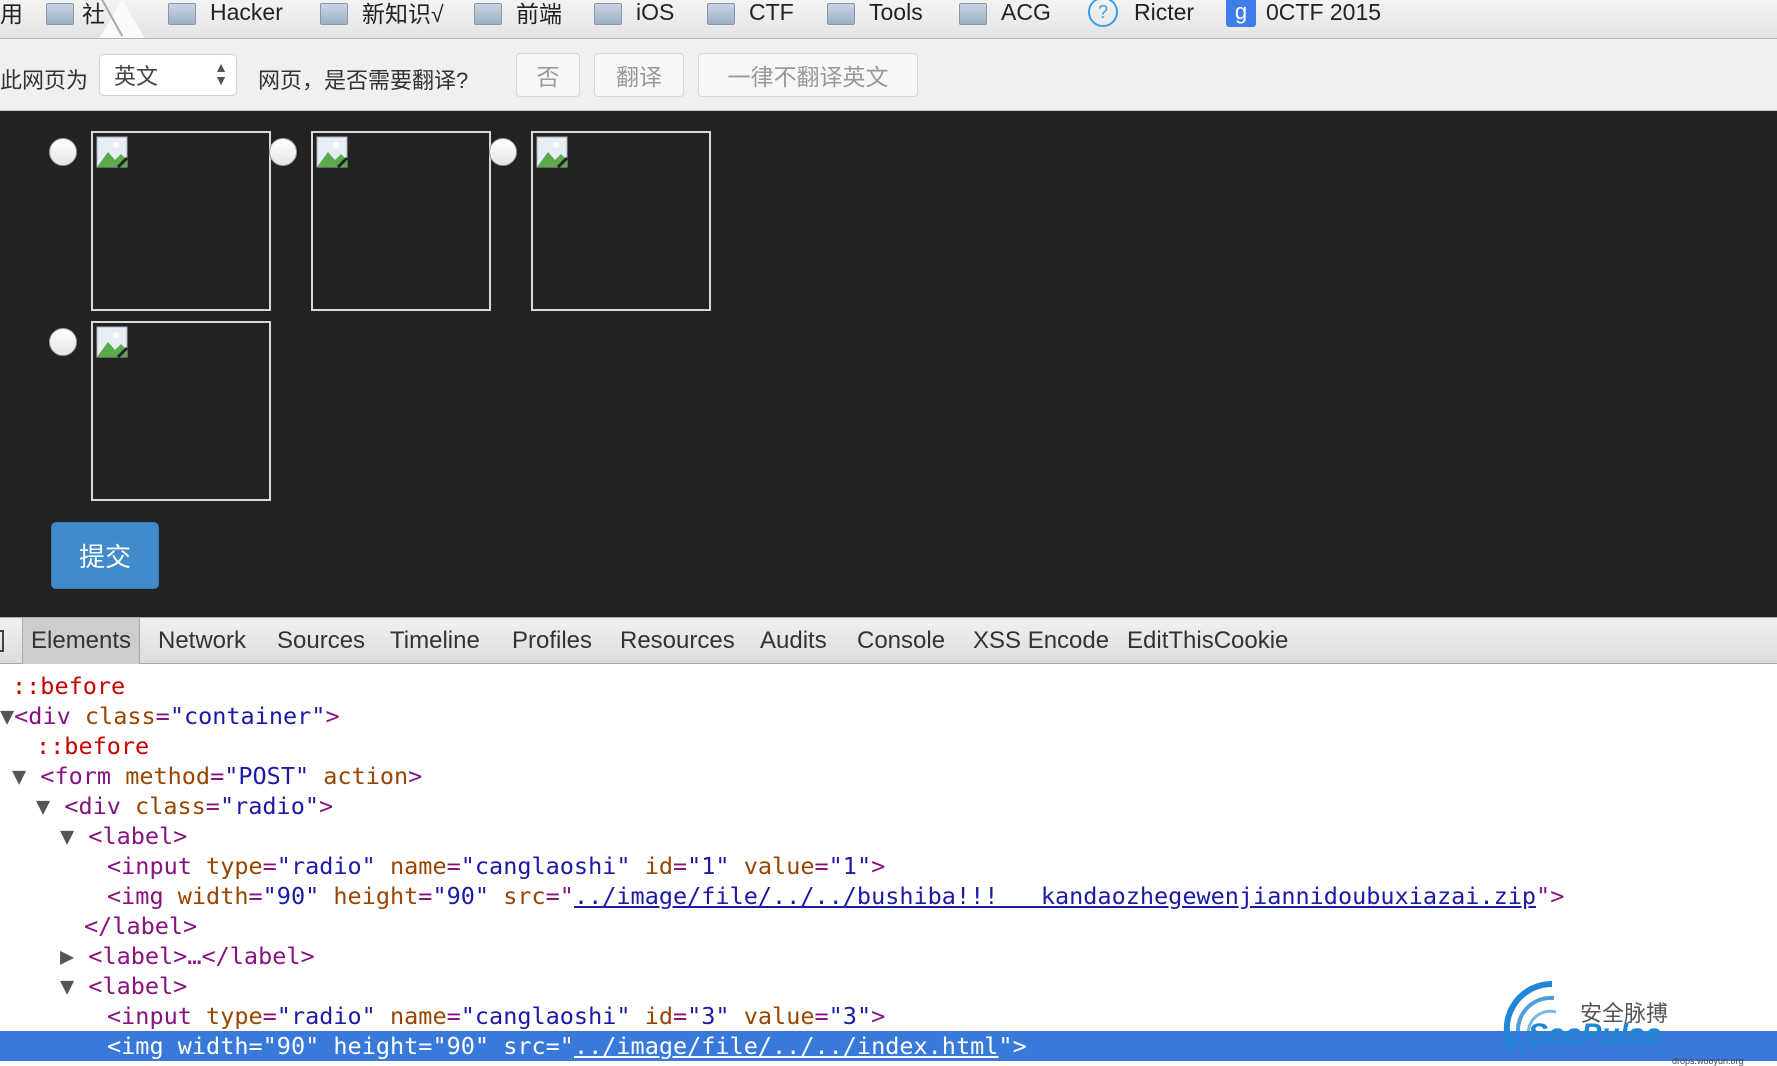 The image size is (1777, 1066). What do you see at coordinates (326, 1016) in the screenshot?
I see `attr-value: "radio"` at bounding box center [326, 1016].